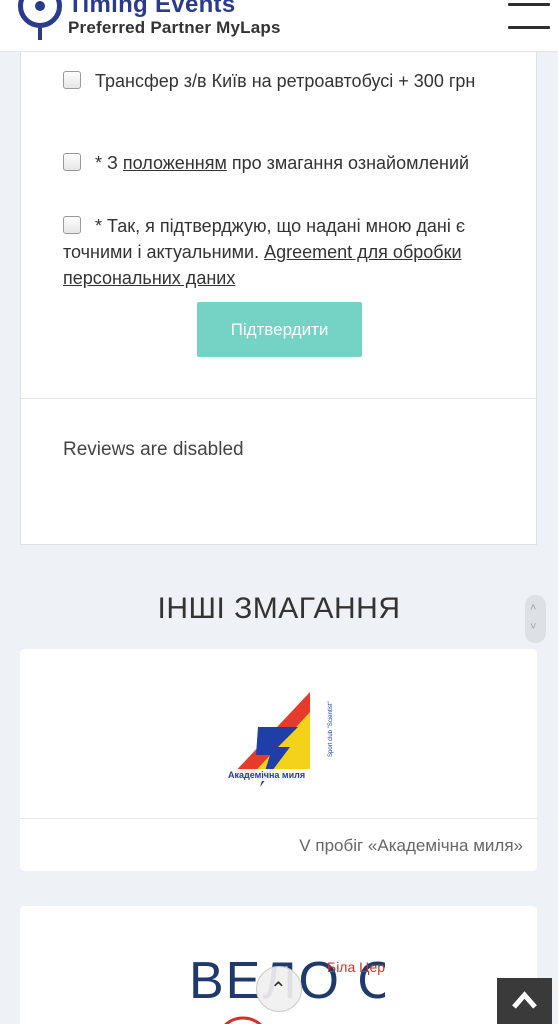 This screenshot has width=558, height=1024. Describe the element at coordinates (174, 27) in the screenshot. I see `logo-subtitle: Preferred Partner MyLaps` at that location.